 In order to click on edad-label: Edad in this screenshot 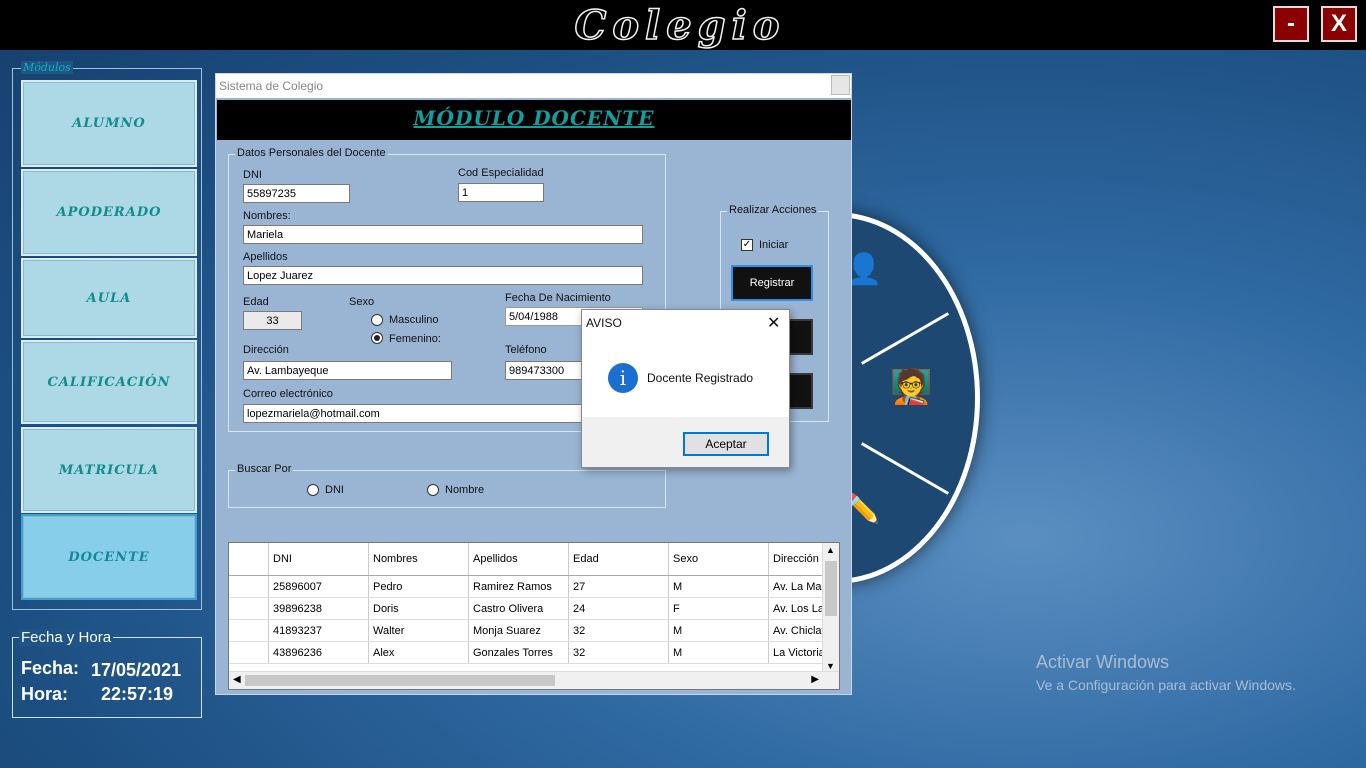, I will do `click(256, 302)`.